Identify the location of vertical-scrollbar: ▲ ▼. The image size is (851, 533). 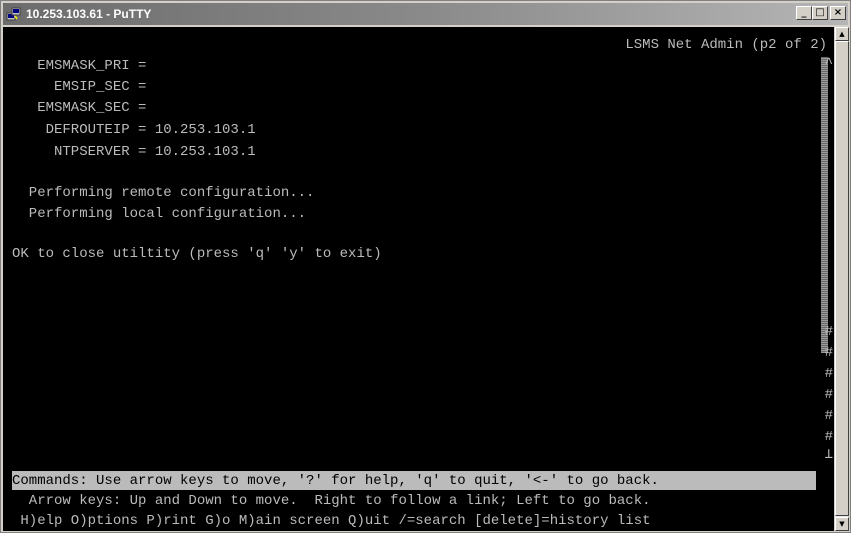
(841, 279).